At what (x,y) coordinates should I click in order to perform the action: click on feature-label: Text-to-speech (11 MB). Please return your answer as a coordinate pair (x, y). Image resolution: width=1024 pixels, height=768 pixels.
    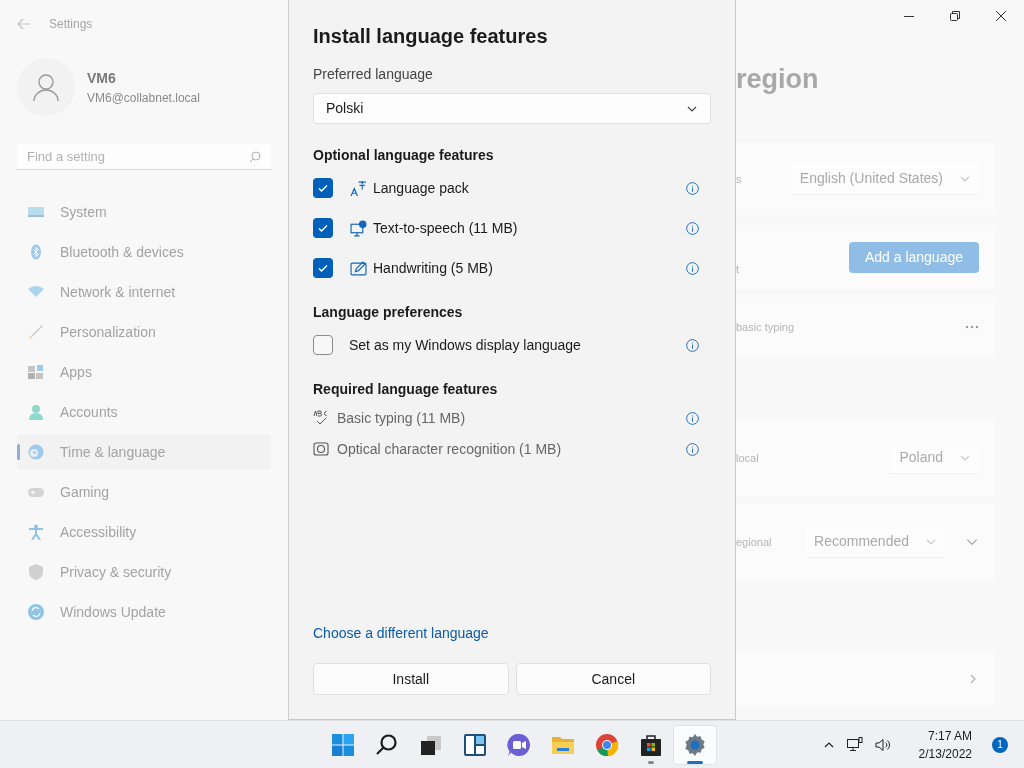
    Looking at the image, I should click on (446, 228).